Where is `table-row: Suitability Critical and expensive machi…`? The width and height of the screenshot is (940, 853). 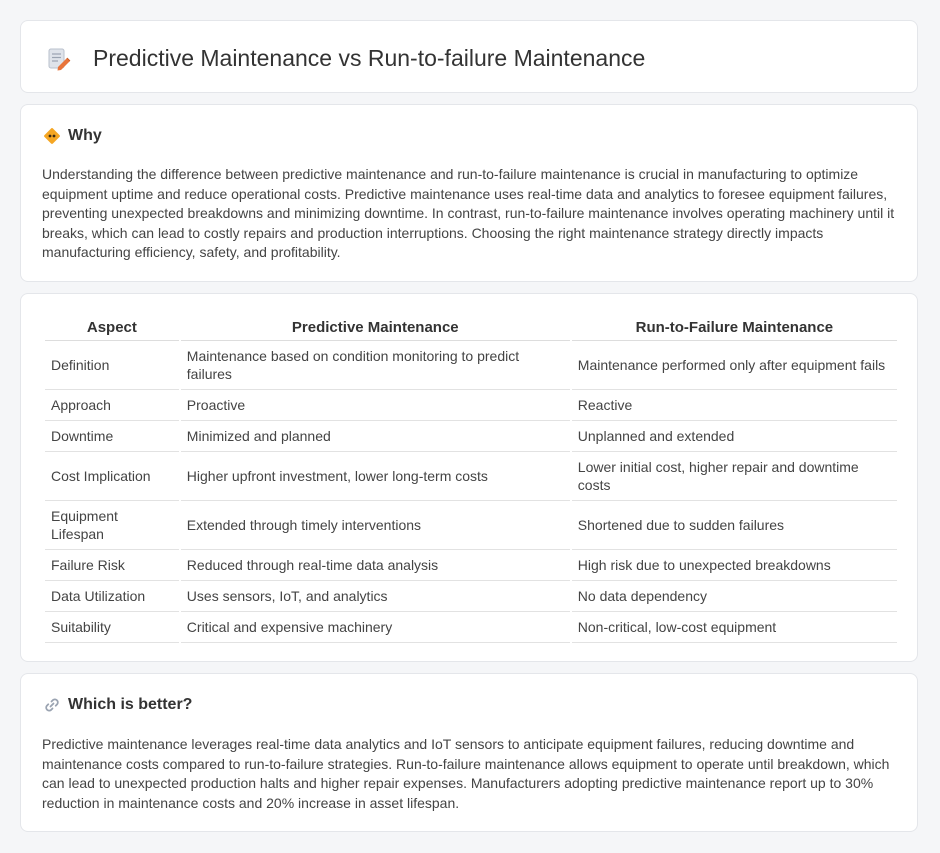 table-row: Suitability Critical and expensive machi… is located at coordinates (471, 627).